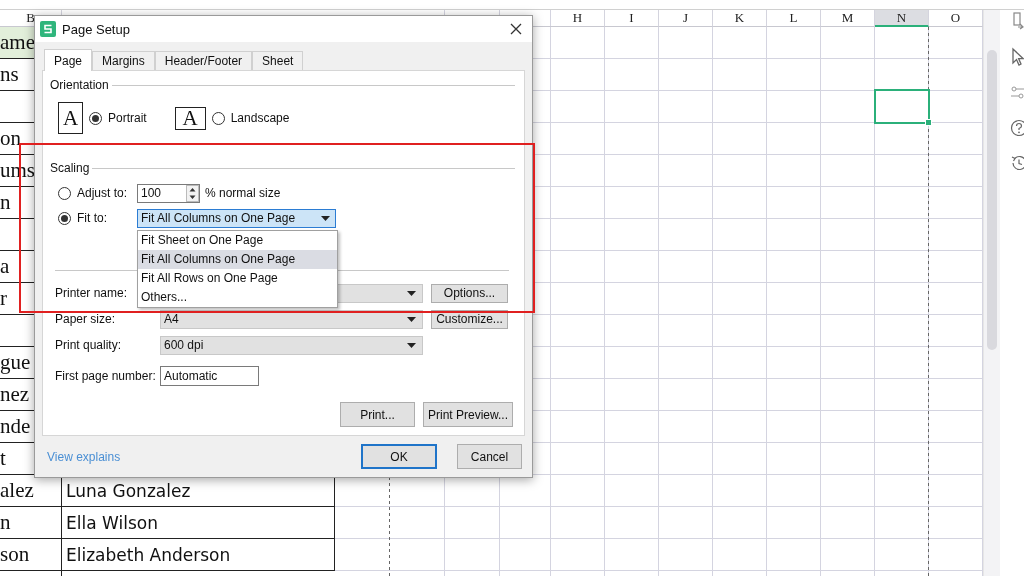 The image size is (1024, 576). Describe the element at coordinates (168, 193) in the screenshot. I see `number-field: 100` at that location.